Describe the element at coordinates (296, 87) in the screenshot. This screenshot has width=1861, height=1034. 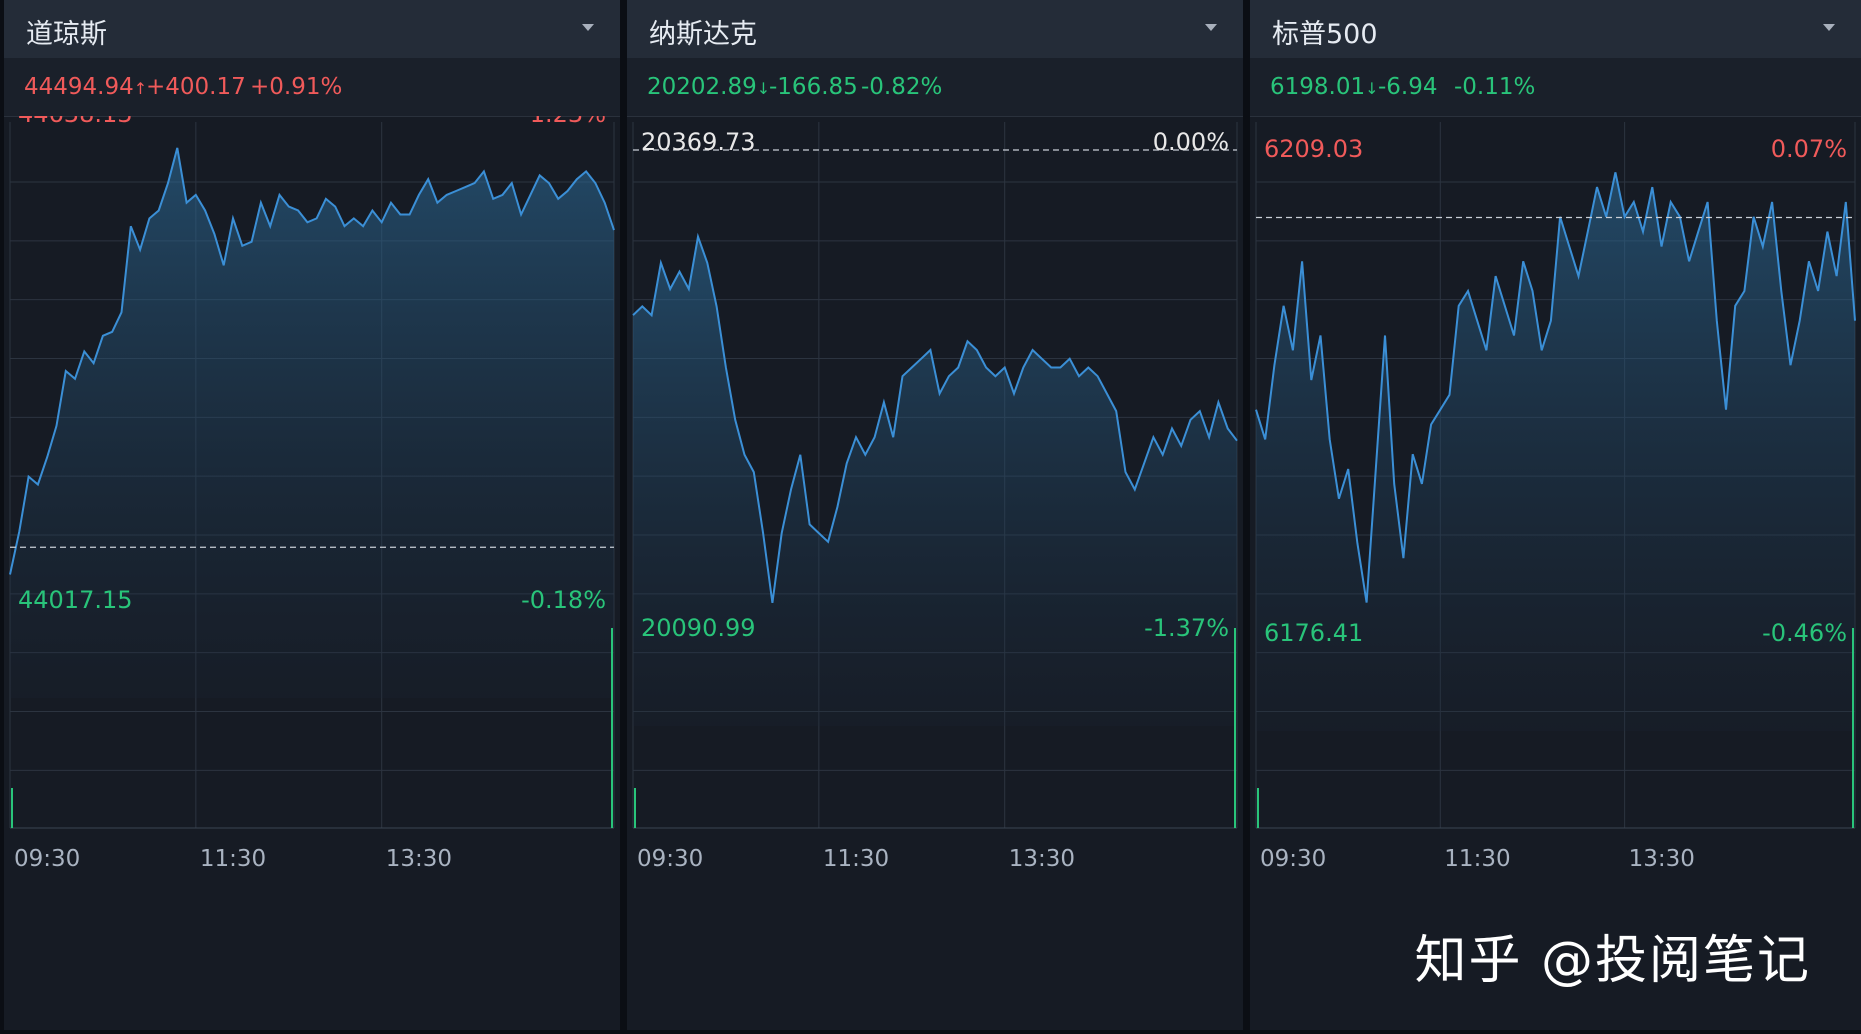
I see `percent-change: +0.91%` at that location.